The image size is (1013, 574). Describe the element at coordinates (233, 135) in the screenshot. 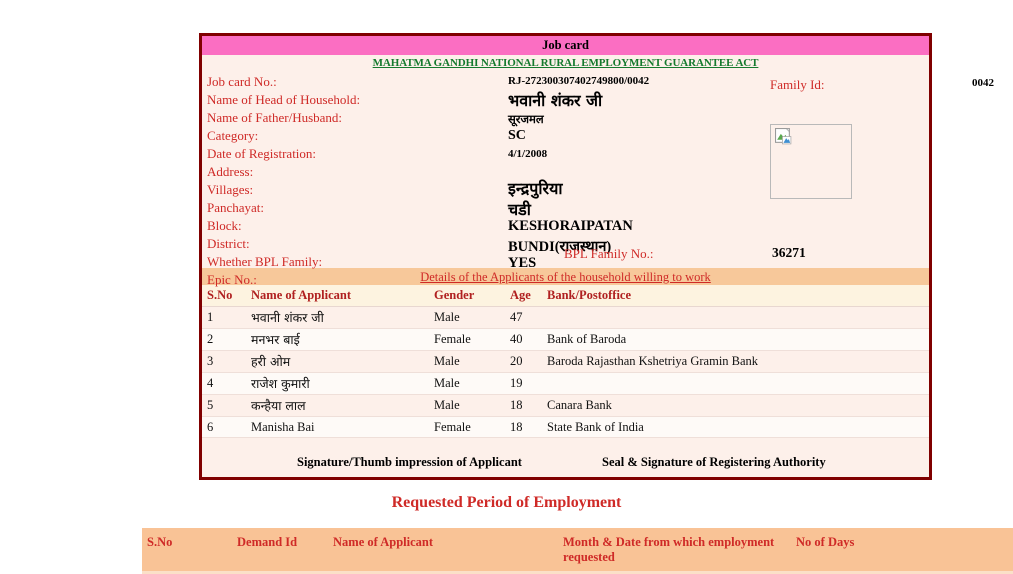

I see `label-category: Category:` at that location.